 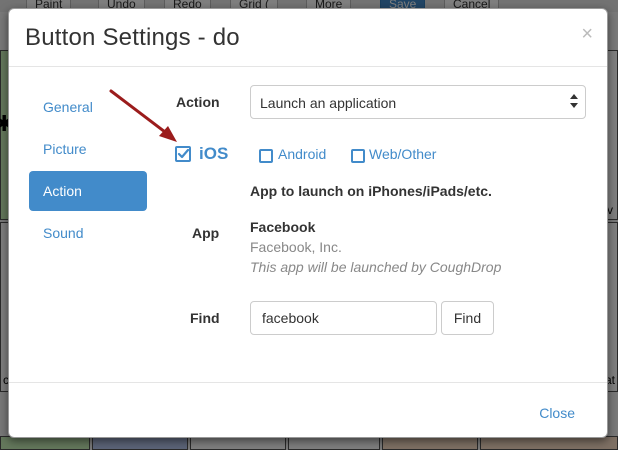 I want to click on platform-ios-label: iOS, so click(x=214, y=153).